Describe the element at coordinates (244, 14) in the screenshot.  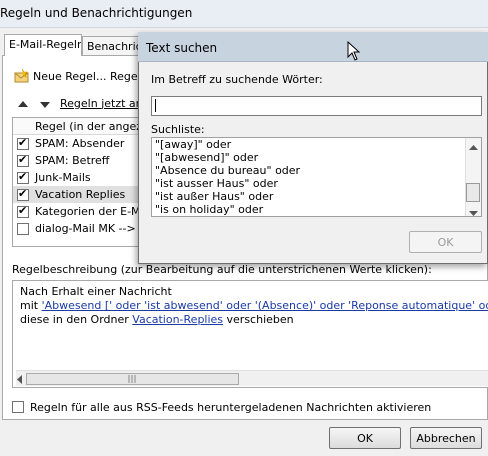
I see `rules-dialog-titlebar: Regeln und Benachrichtigungen` at that location.